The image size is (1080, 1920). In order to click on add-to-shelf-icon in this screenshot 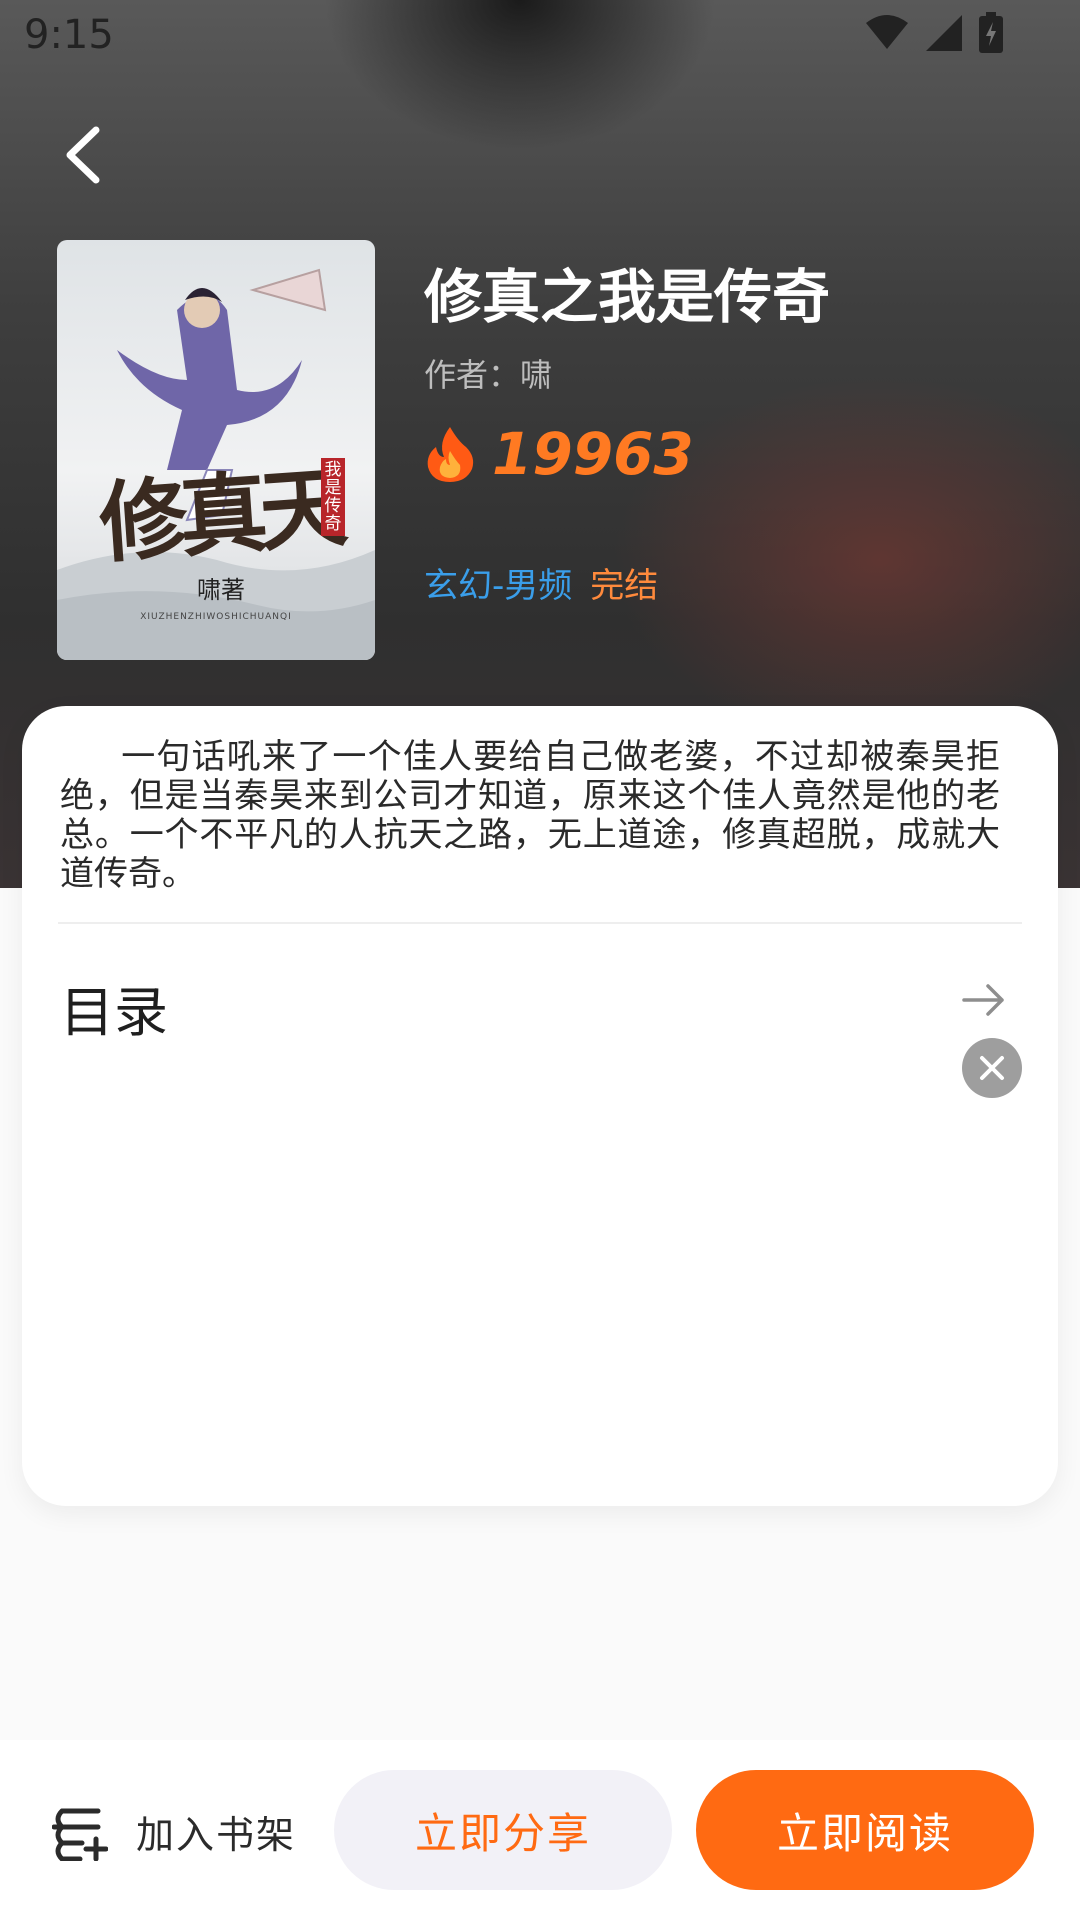, I will do `click(80, 1834)`.